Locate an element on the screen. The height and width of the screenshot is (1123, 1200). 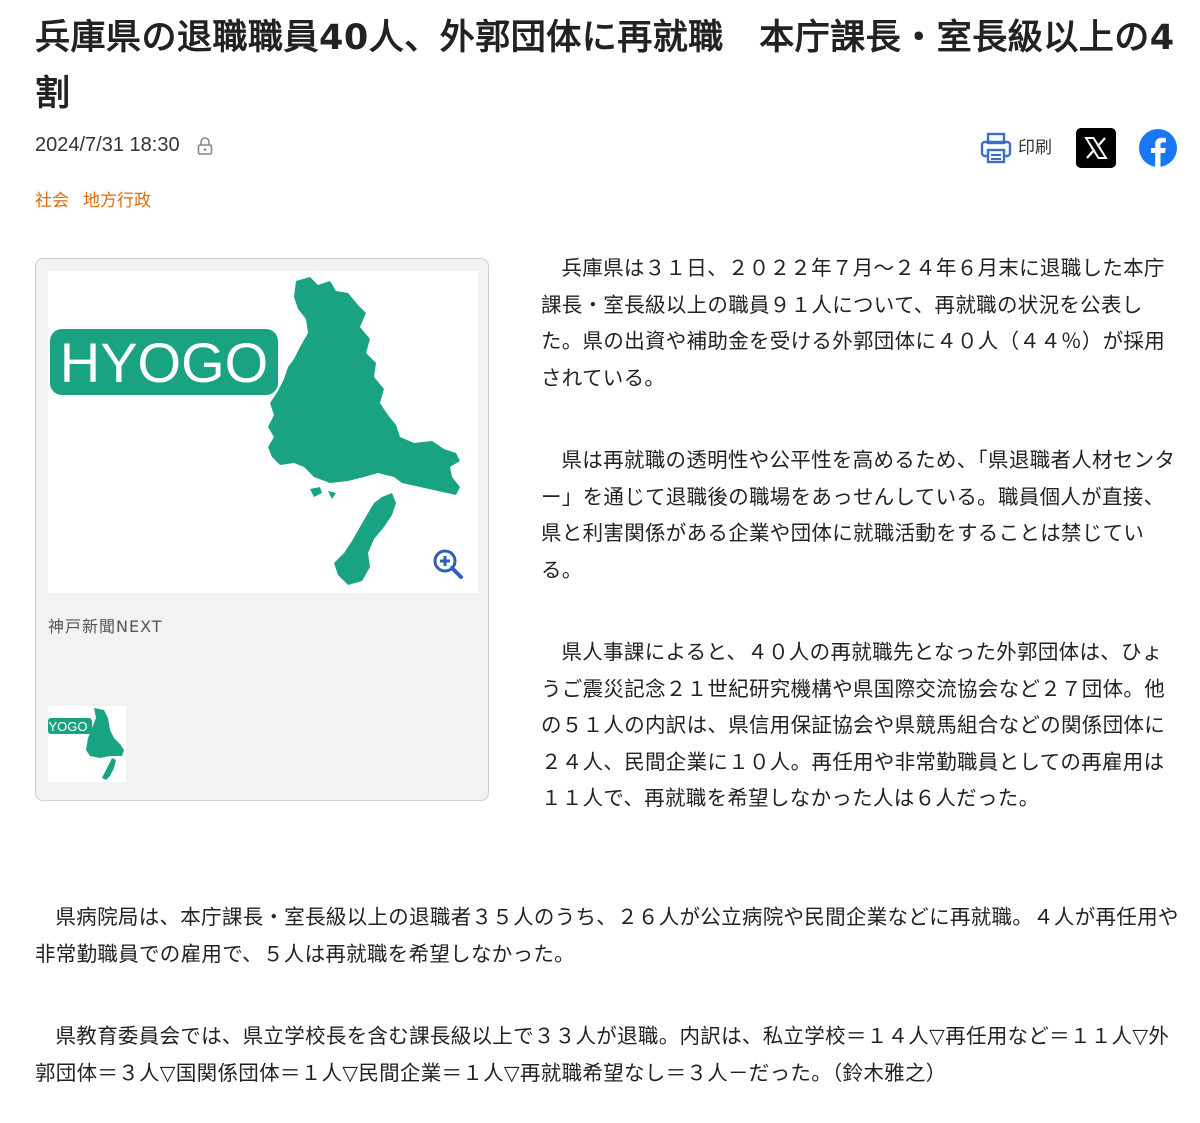
facebook-share-button is located at coordinates (1158, 148).